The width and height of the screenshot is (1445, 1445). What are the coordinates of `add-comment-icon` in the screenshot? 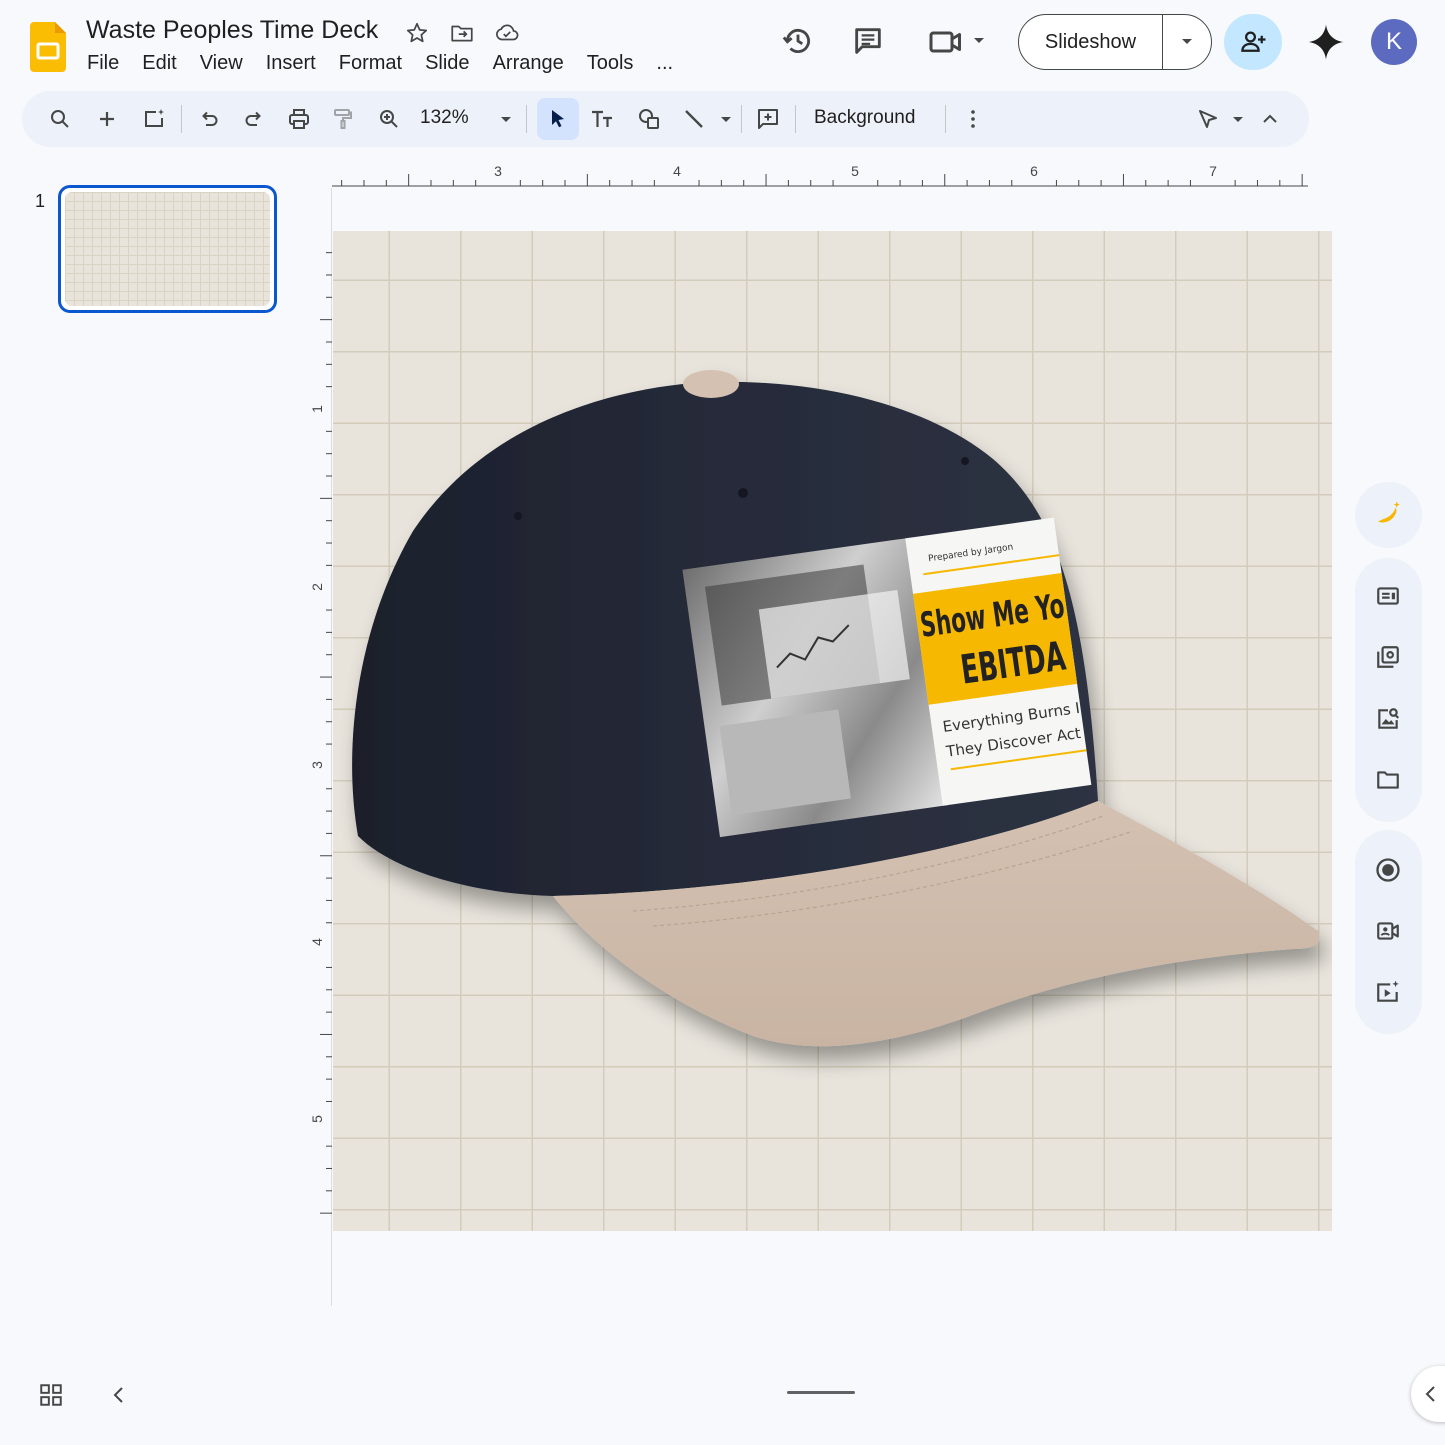 It's located at (768, 119).